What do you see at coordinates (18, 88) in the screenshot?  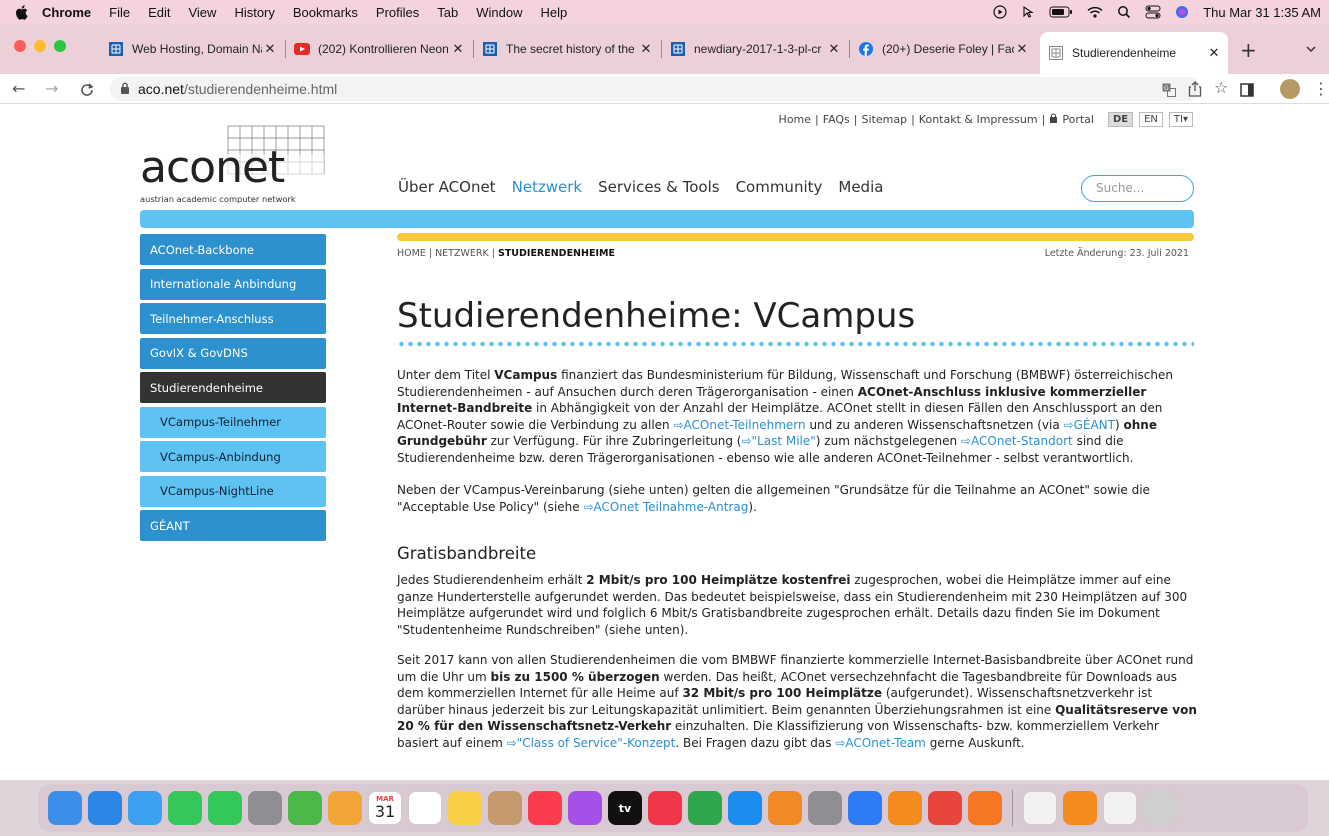 I see `back-icon: ←` at bounding box center [18, 88].